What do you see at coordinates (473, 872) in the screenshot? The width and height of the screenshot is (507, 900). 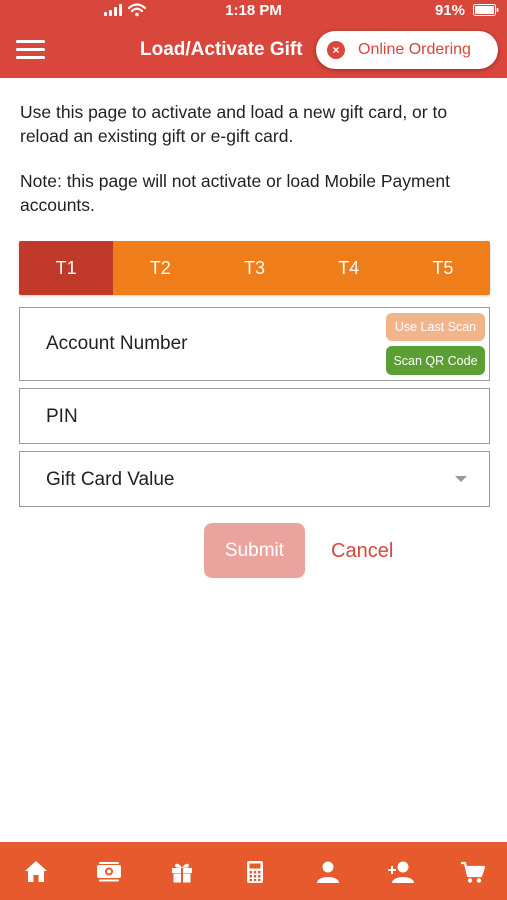 I see `cart-icon` at bounding box center [473, 872].